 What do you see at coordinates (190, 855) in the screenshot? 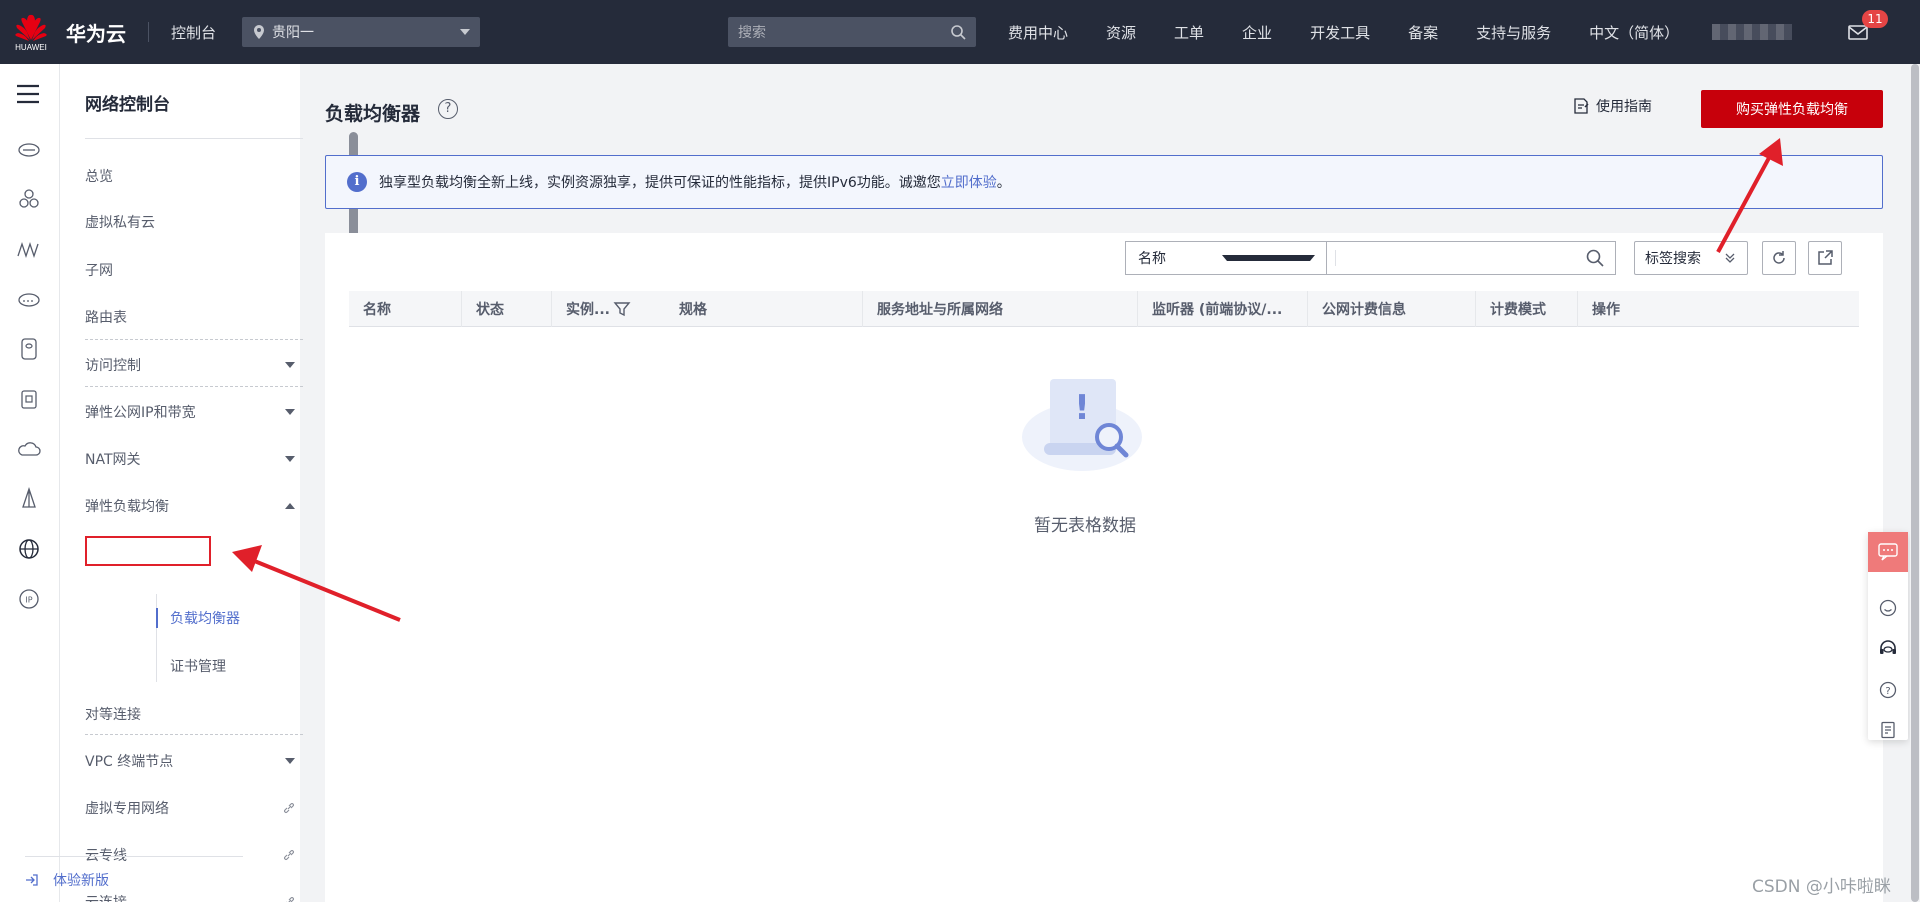
I see `sidebar-item-direct-connect: 云专线` at bounding box center [190, 855].